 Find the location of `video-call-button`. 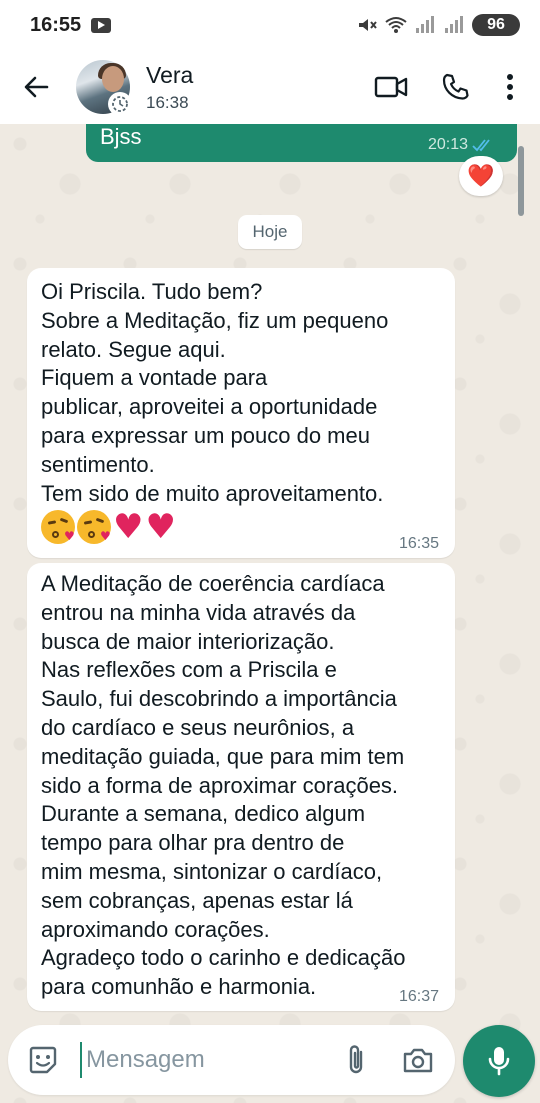

video-call-button is located at coordinates (391, 87).